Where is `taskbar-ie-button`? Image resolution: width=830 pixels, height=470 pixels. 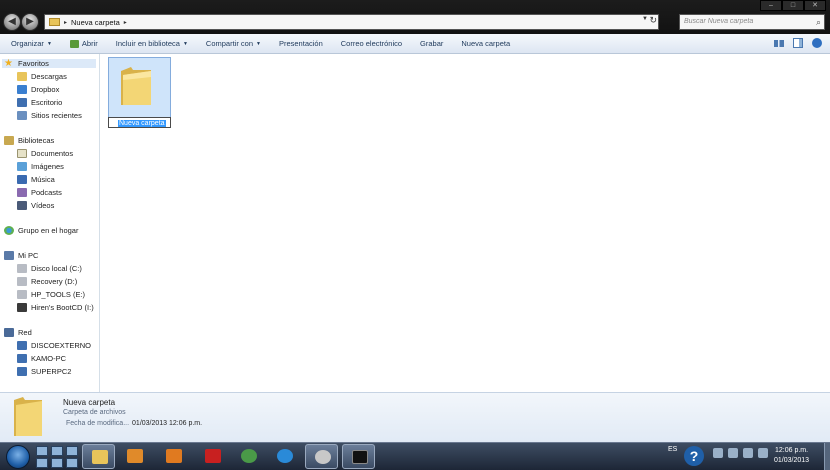
taskbar-ie-button is located at coordinates (284, 456).